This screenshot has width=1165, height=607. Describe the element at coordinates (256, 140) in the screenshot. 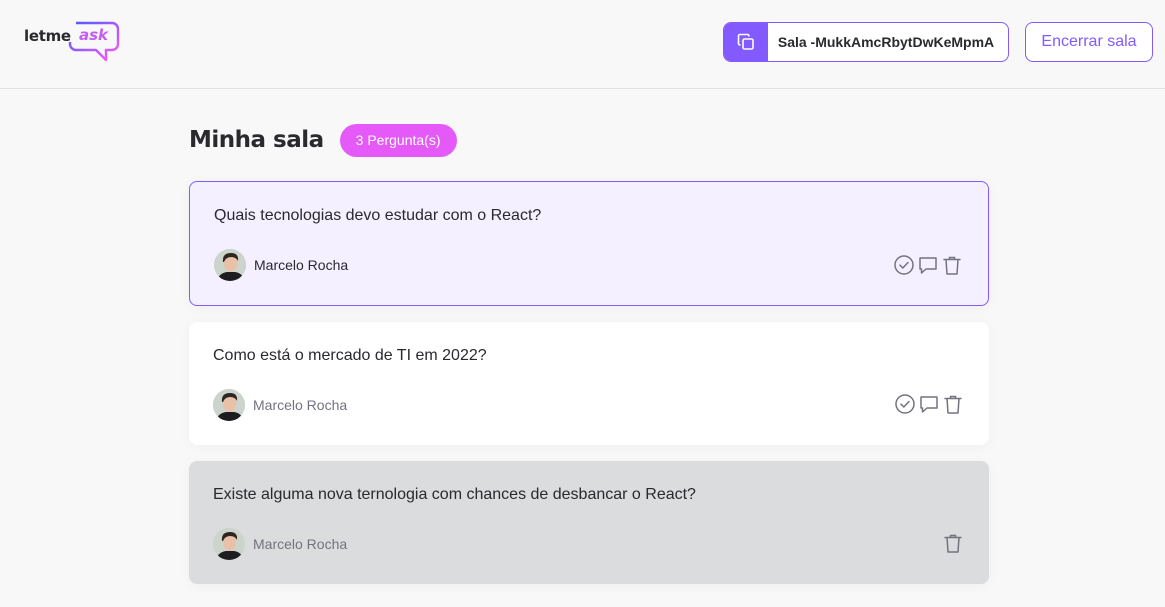

I see `page-title: Minha sala` at that location.